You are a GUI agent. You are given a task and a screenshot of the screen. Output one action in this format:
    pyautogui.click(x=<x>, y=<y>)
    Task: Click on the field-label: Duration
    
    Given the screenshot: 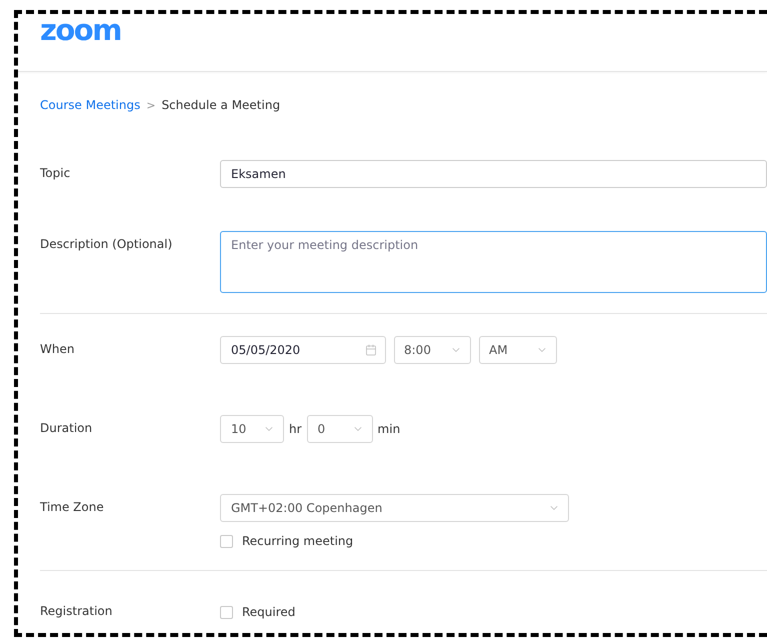 What is the action you would take?
    pyautogui.click(x=67, y=427)
    